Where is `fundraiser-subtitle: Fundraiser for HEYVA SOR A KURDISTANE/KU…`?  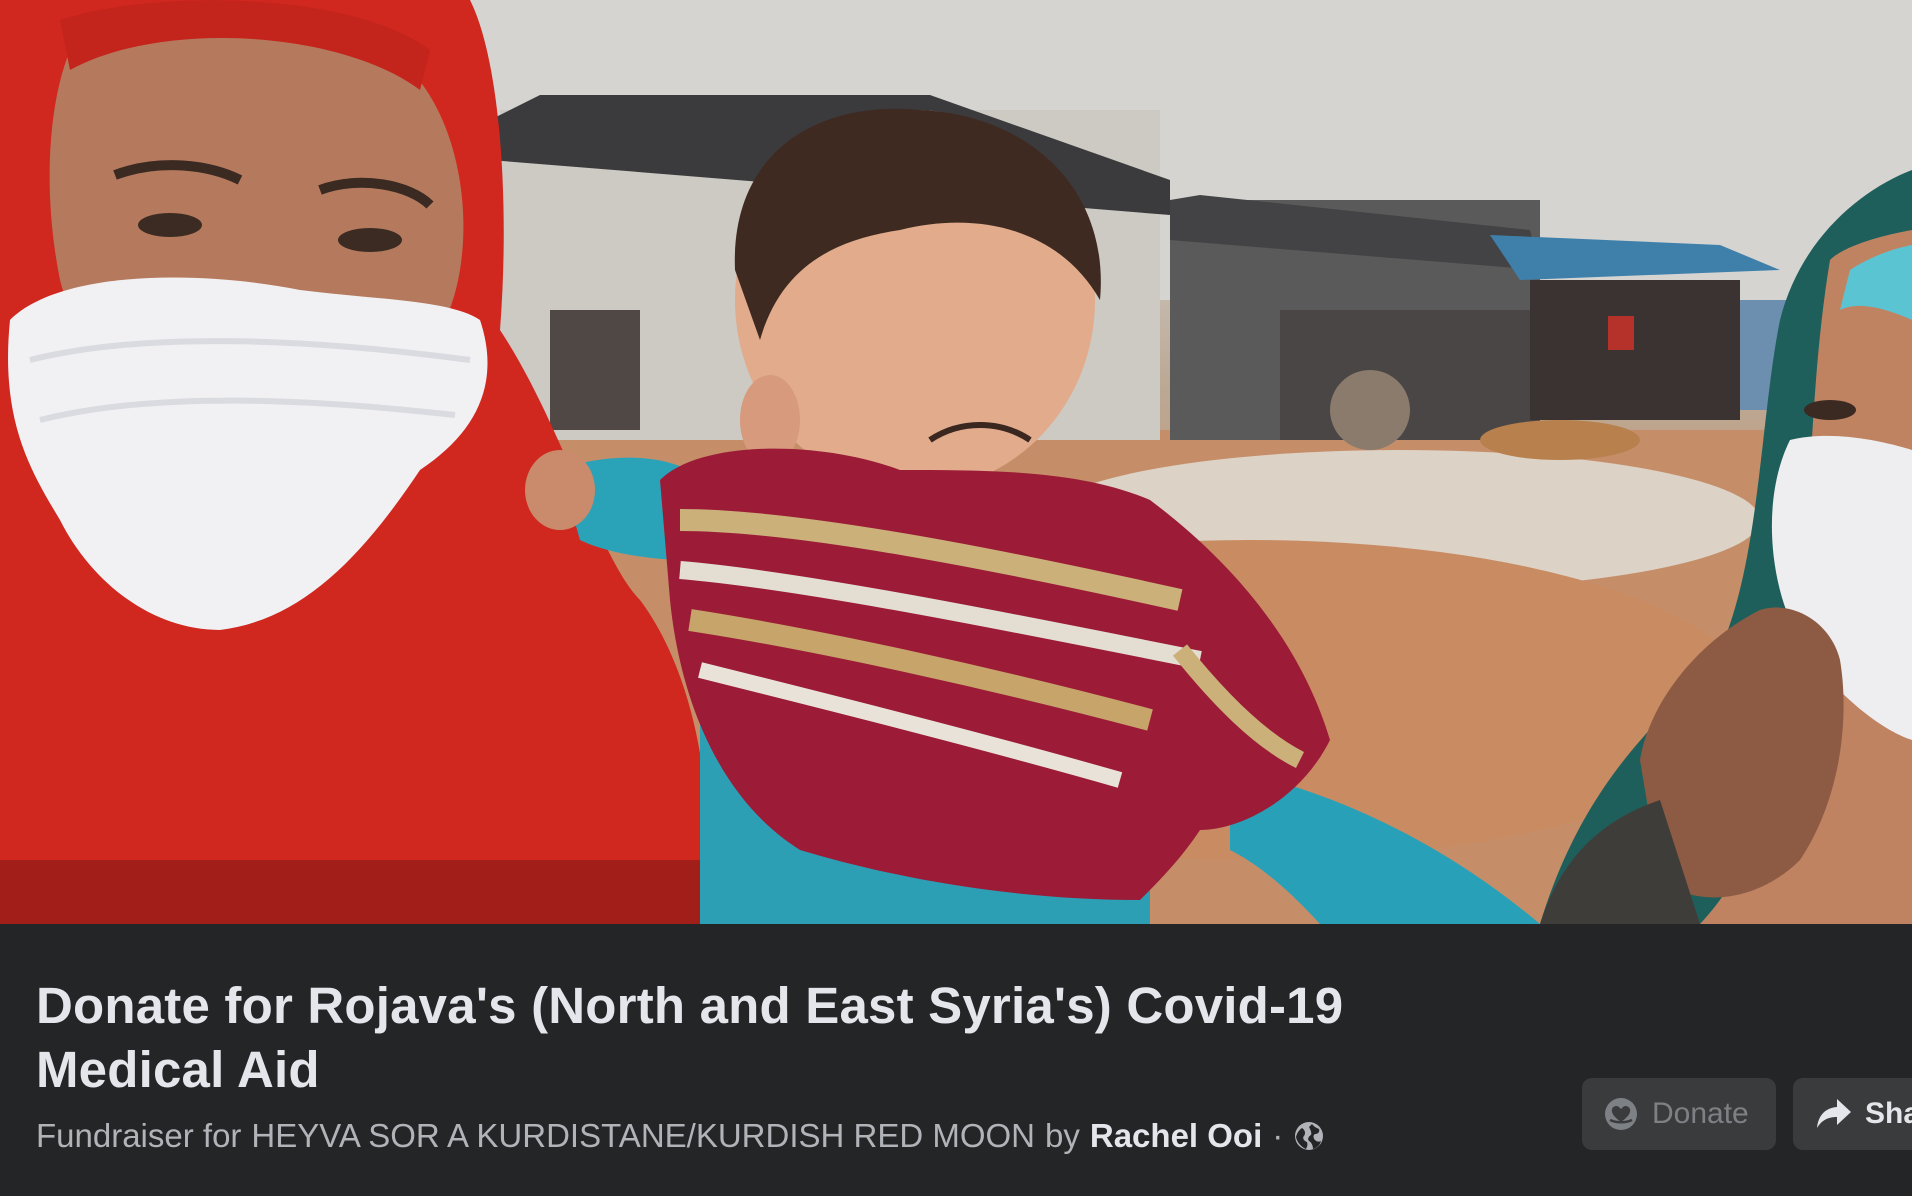
fundraiser-subtitle: Fundraiser for HEYVA SOR A KURDISTANE/KU… is located at coordinates (680, 1136).